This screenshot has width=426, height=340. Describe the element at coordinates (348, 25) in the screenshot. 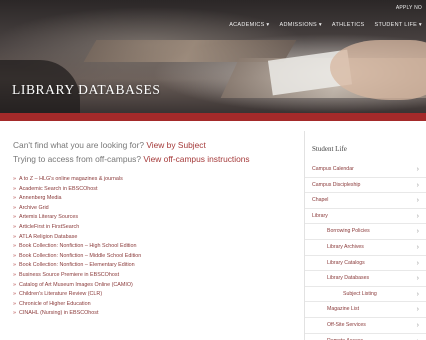

I see `nav-athletics: ATHLETICS` at that location.